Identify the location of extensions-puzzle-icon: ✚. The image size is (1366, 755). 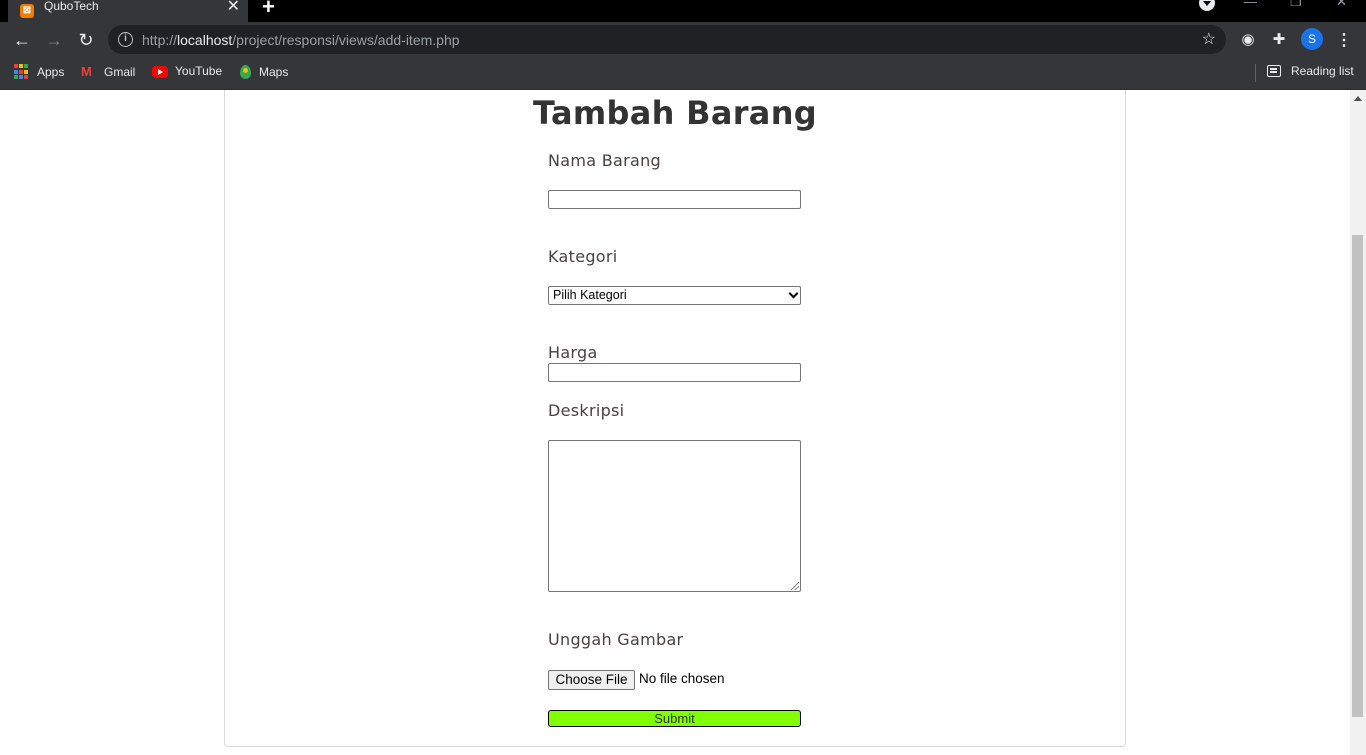
(1279, 40).